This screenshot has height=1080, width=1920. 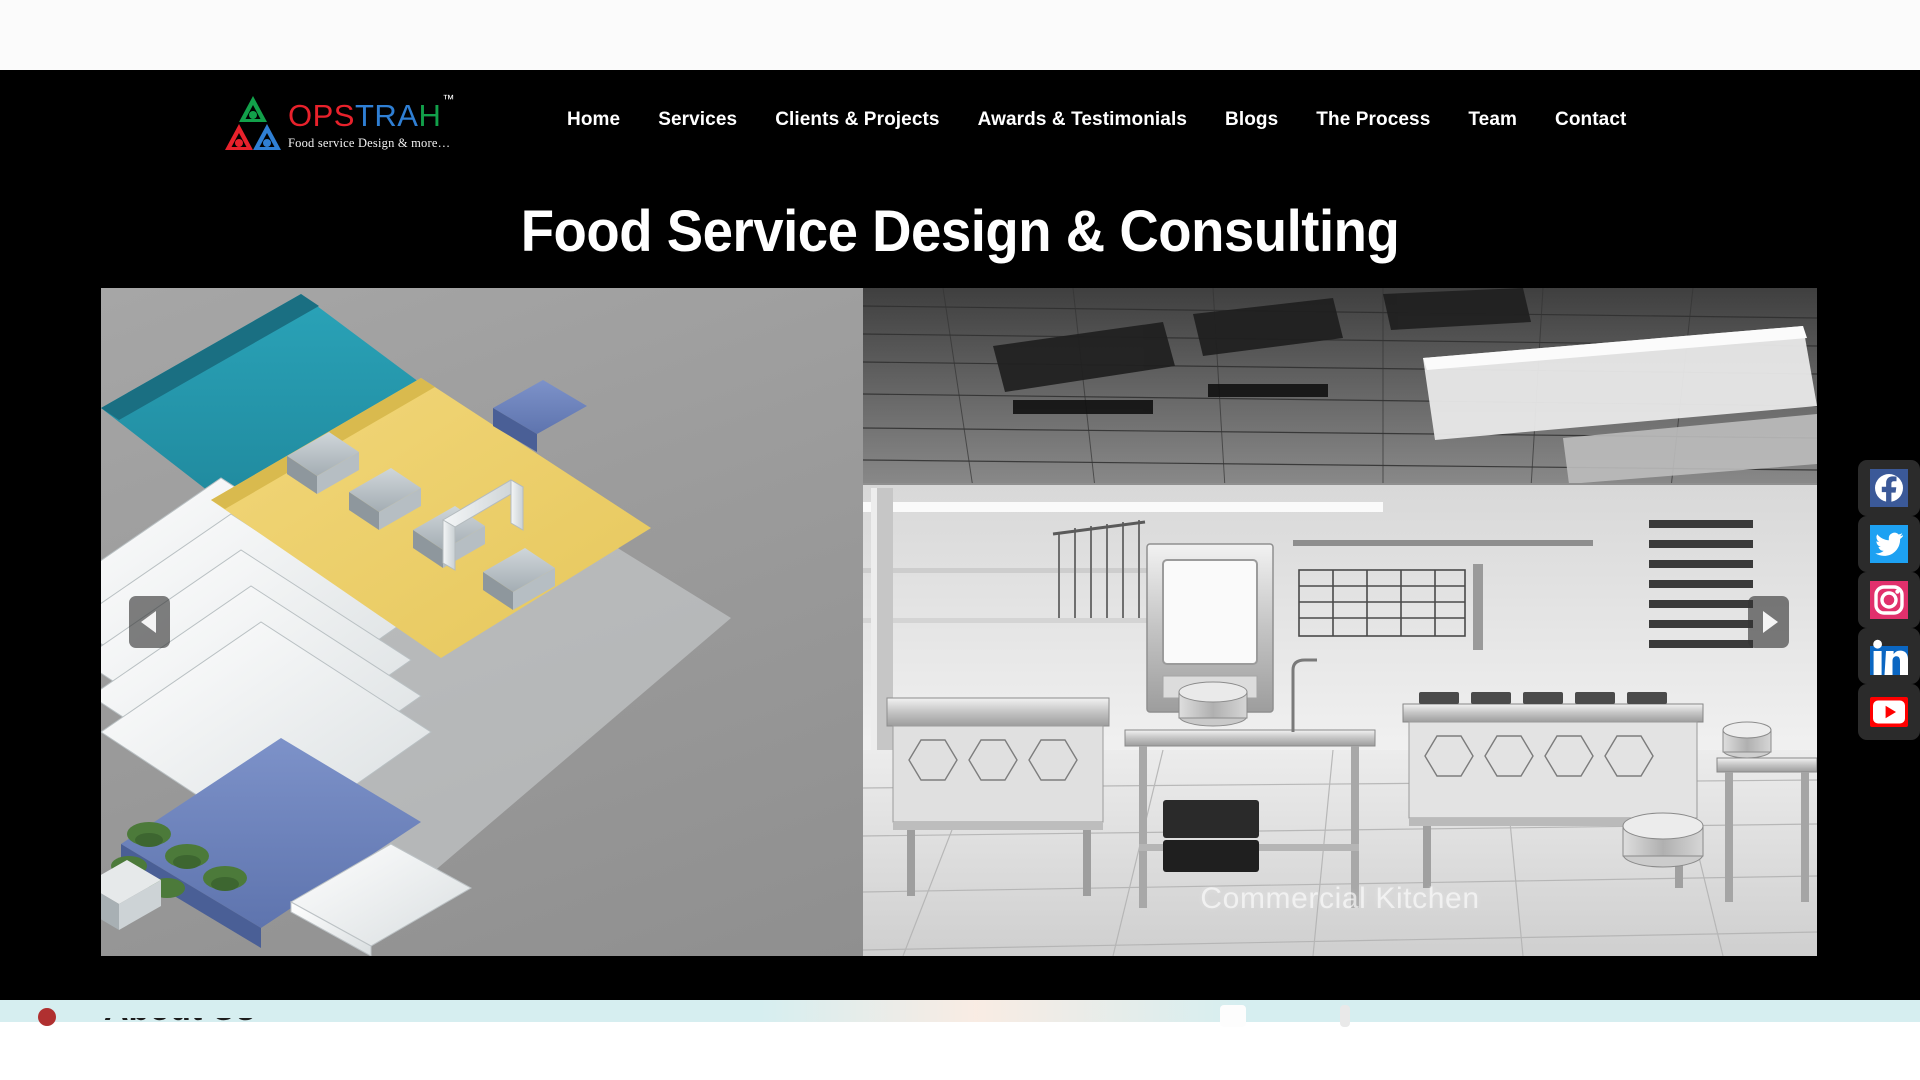 I want to click on instagram-icon, so click(x=1889, y=600).